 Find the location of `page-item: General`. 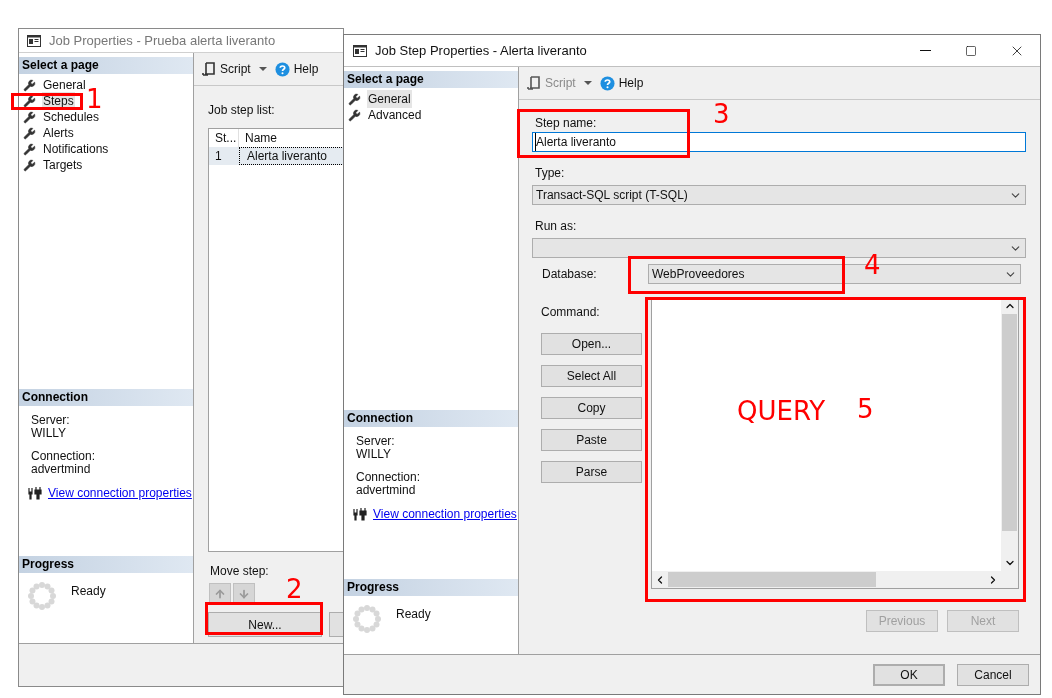

page-item: General is located at coordinates (55, 85).